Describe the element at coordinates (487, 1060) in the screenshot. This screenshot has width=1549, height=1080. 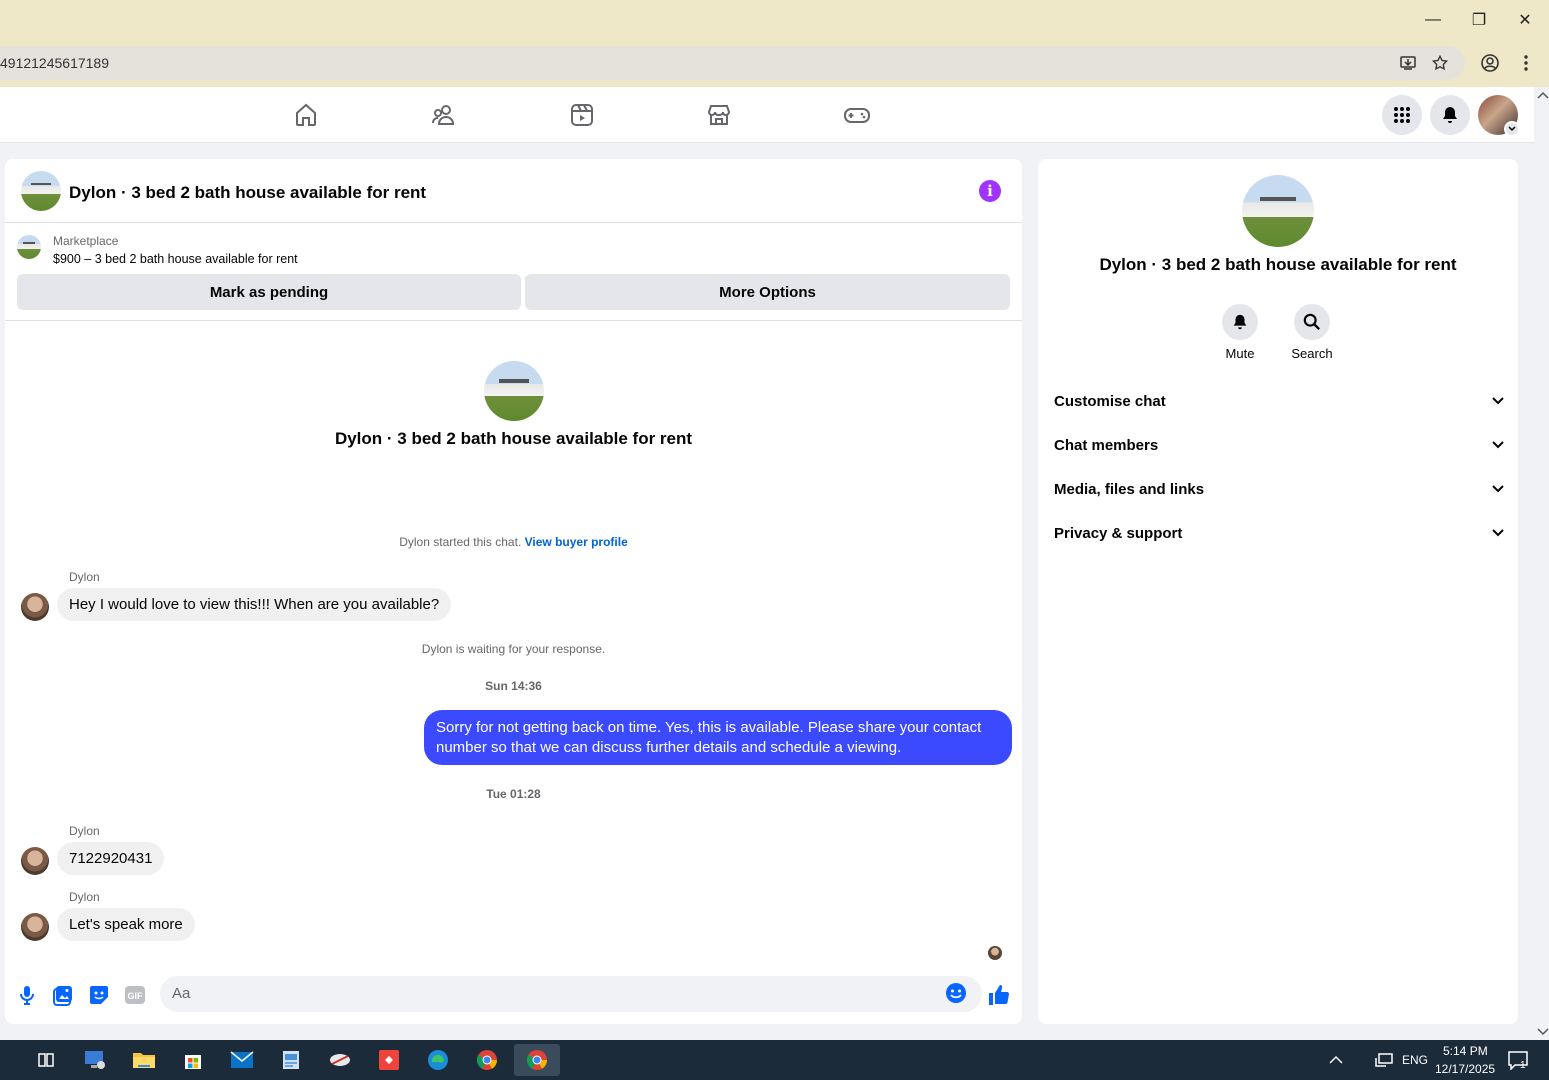
I see `chrome-icon` at that location.